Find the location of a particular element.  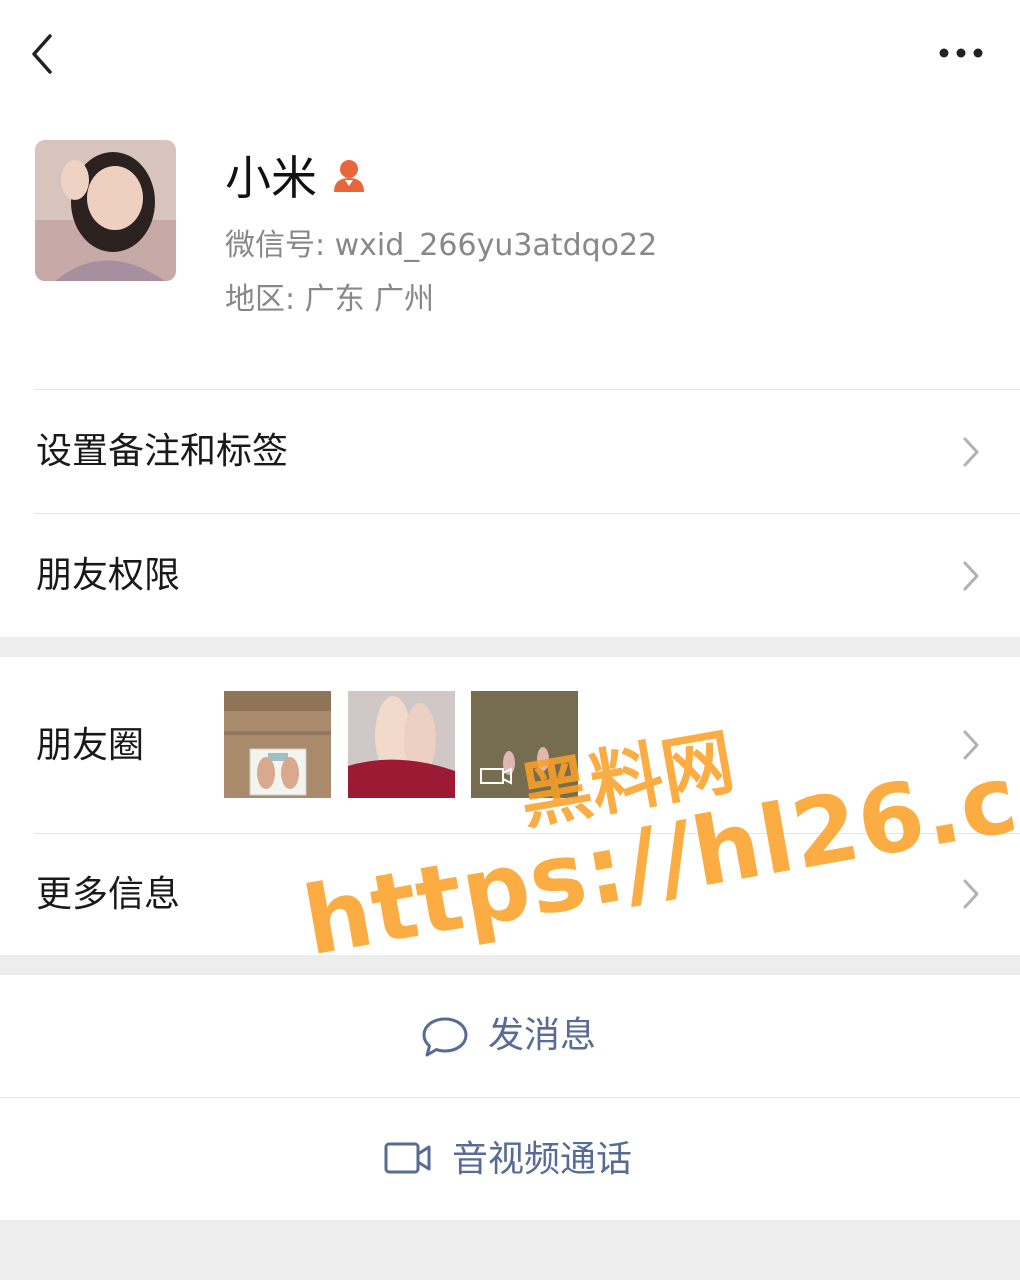

top-bar is located at coordinates (510, 55).